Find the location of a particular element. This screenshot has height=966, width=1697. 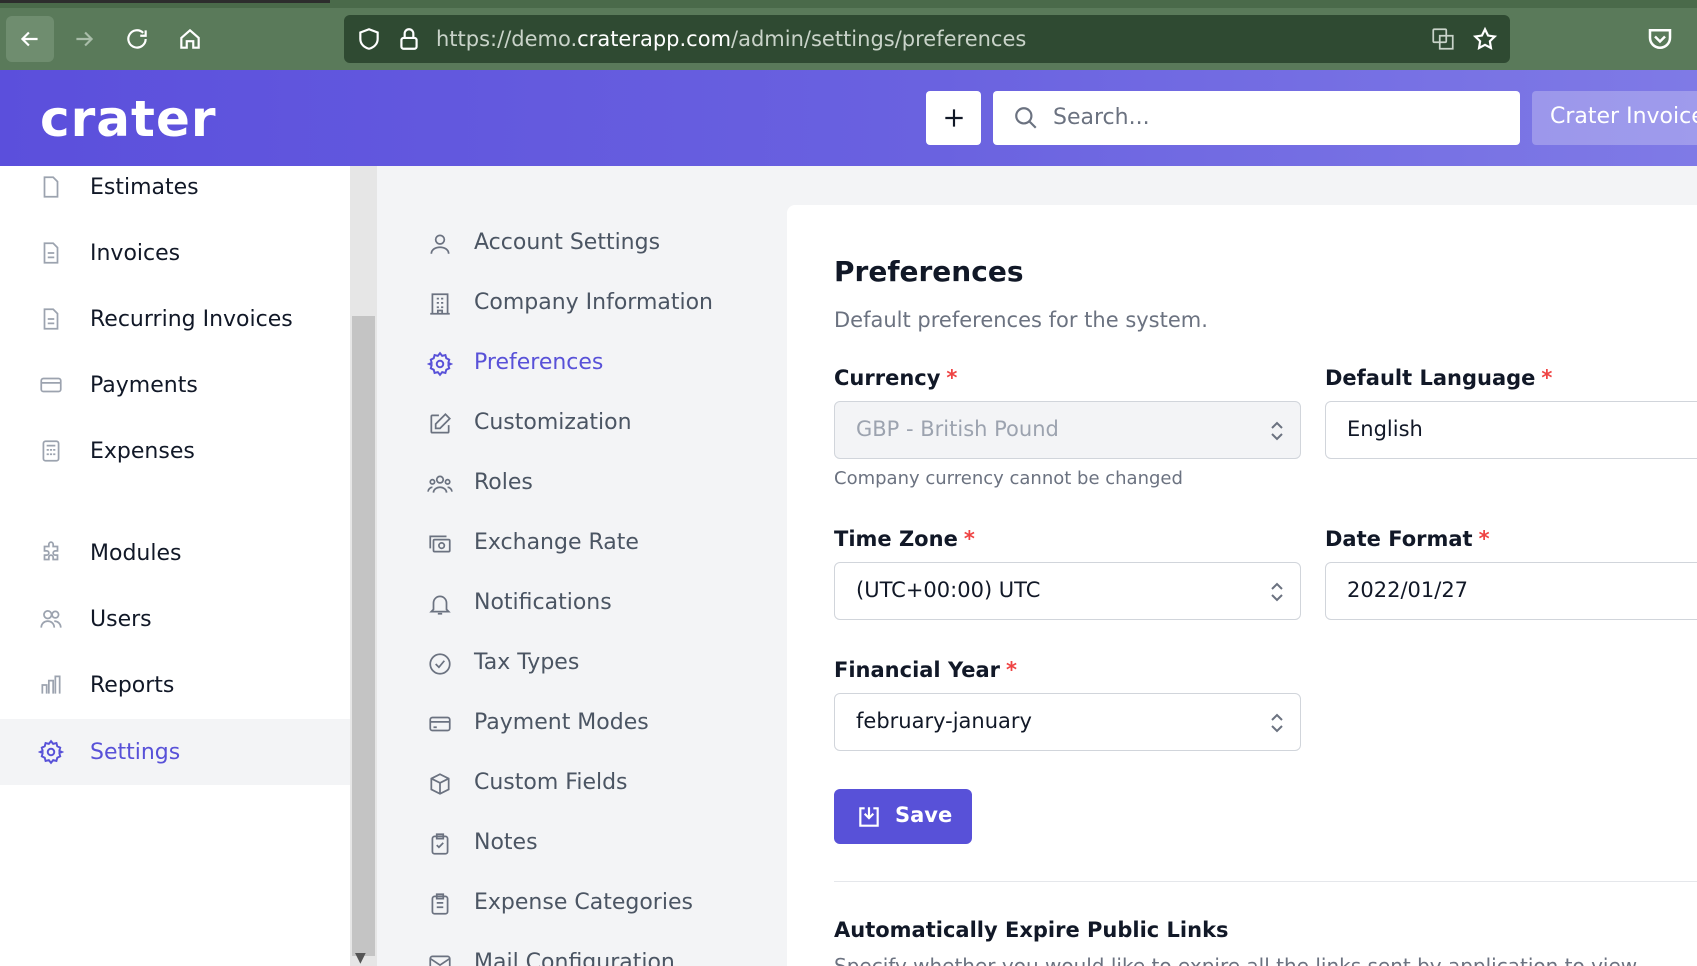

translate-icon is located at coordinates (1443, 39).